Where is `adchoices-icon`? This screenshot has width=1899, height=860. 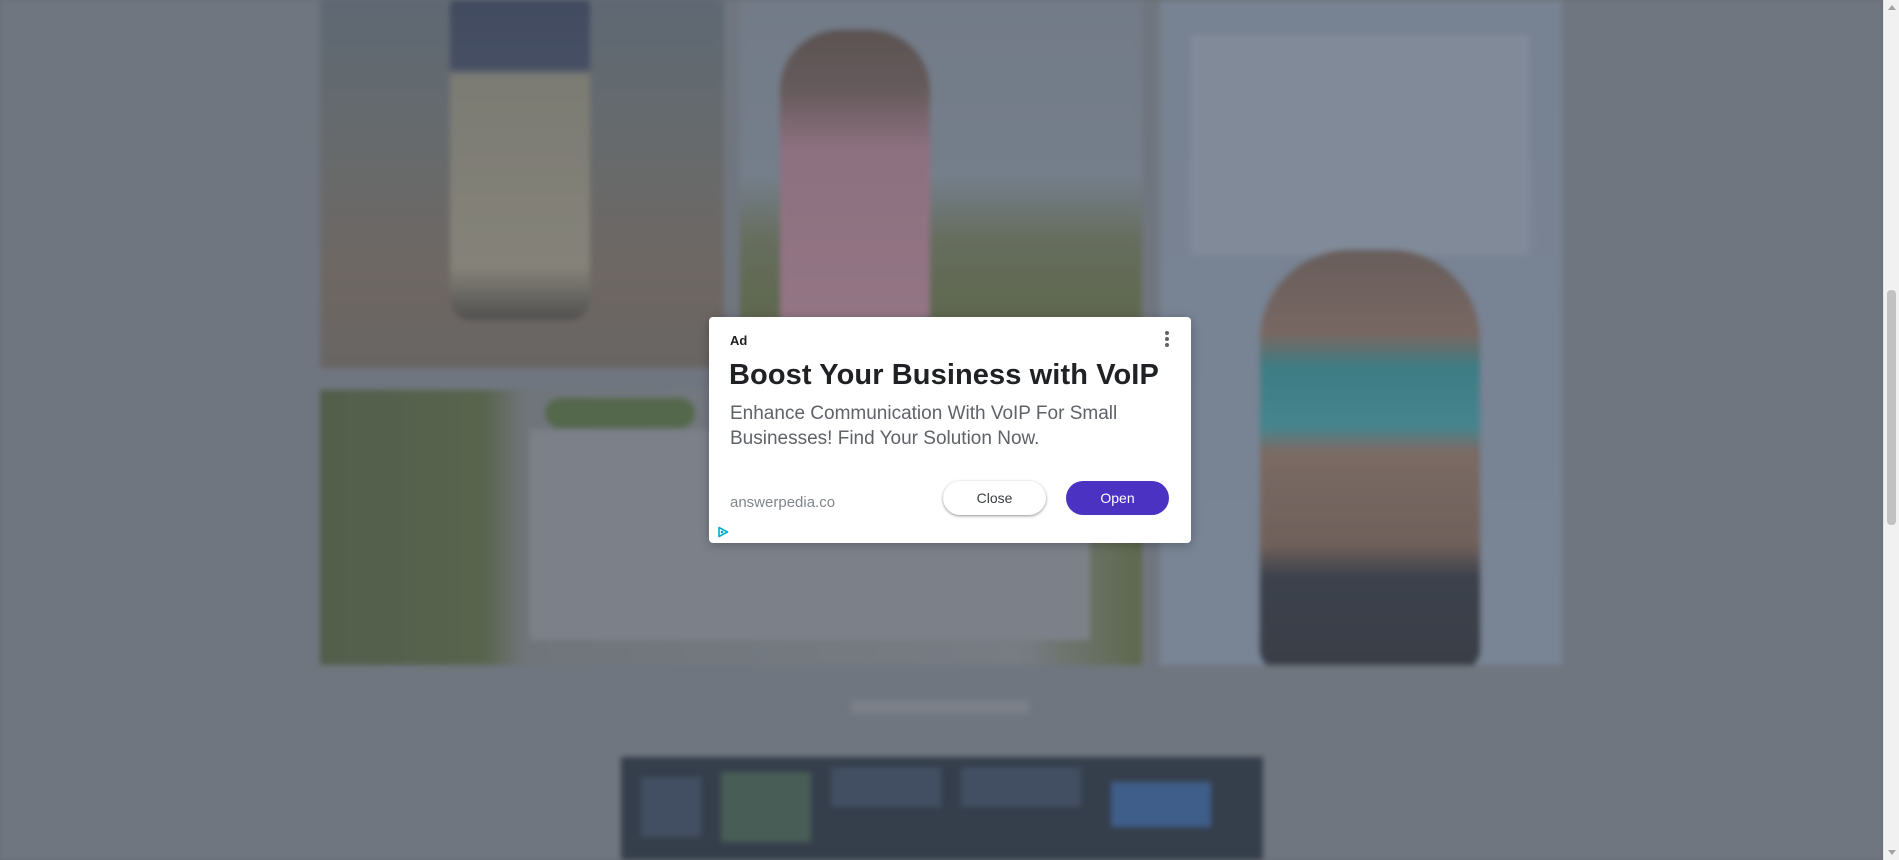 adchoices-icon is located at coordinates (723, 532).